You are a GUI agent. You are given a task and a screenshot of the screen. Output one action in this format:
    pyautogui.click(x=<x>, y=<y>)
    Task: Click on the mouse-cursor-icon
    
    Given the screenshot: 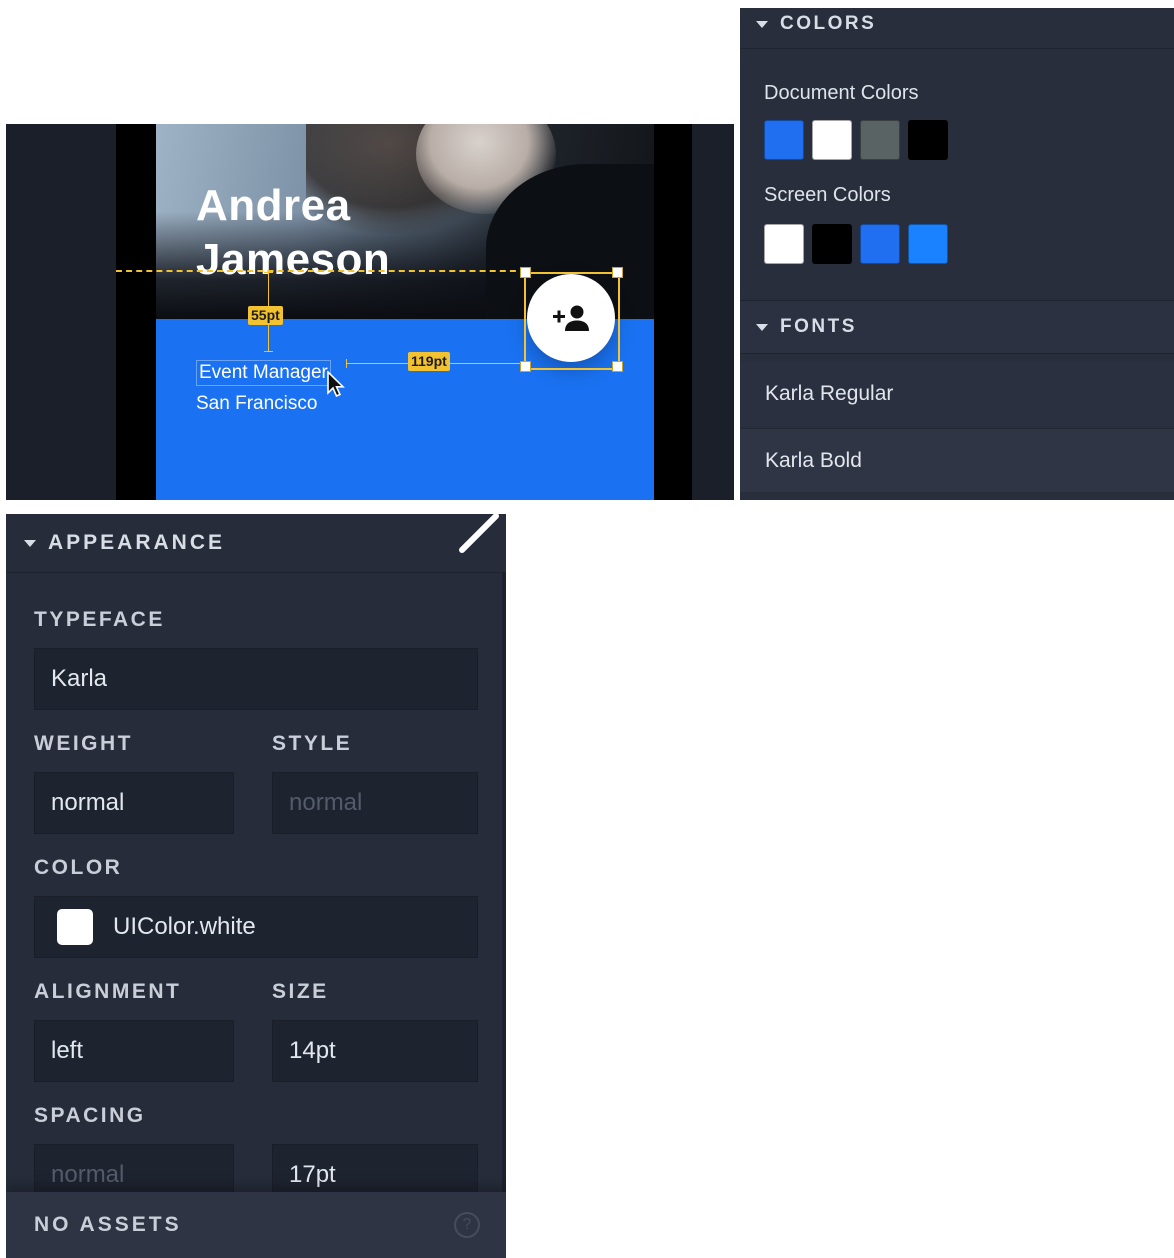 What is the action you would take?
    pyautogui.click(x=336, y=384)
    